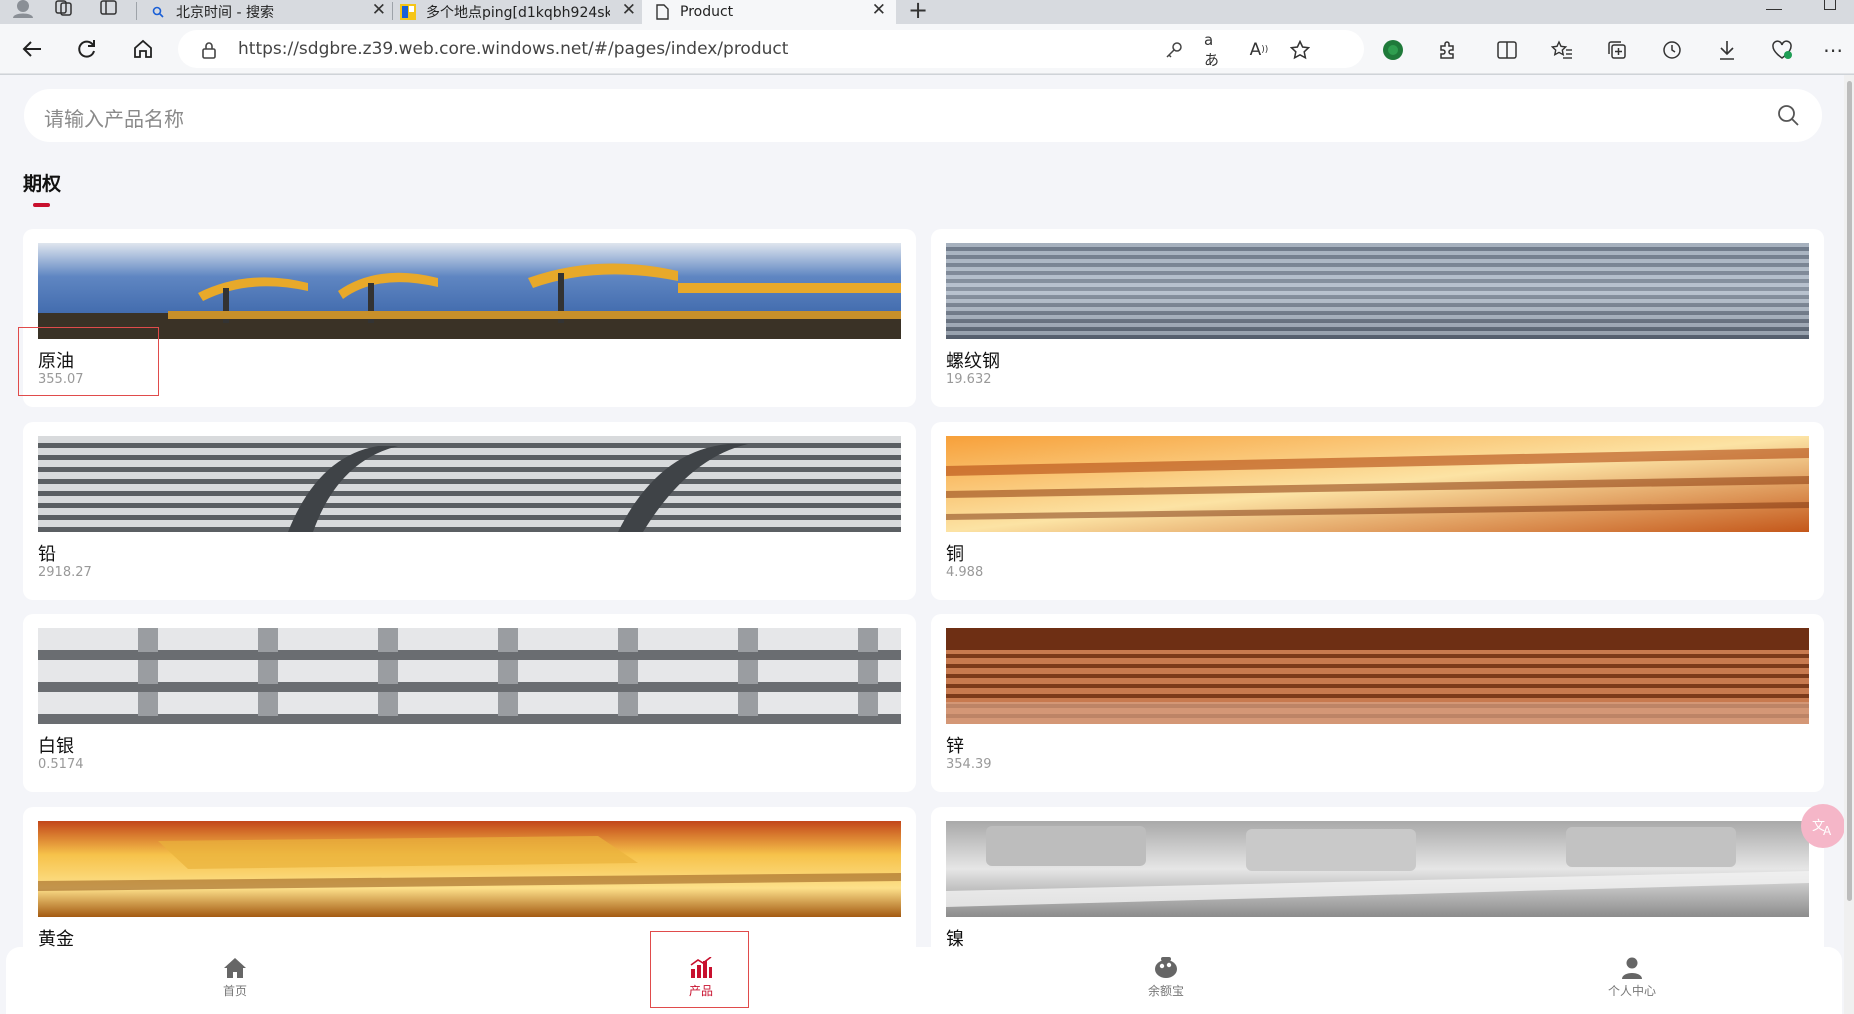  I want to click on product-card: 螺纹钢 19.632, so click(1377, 318).